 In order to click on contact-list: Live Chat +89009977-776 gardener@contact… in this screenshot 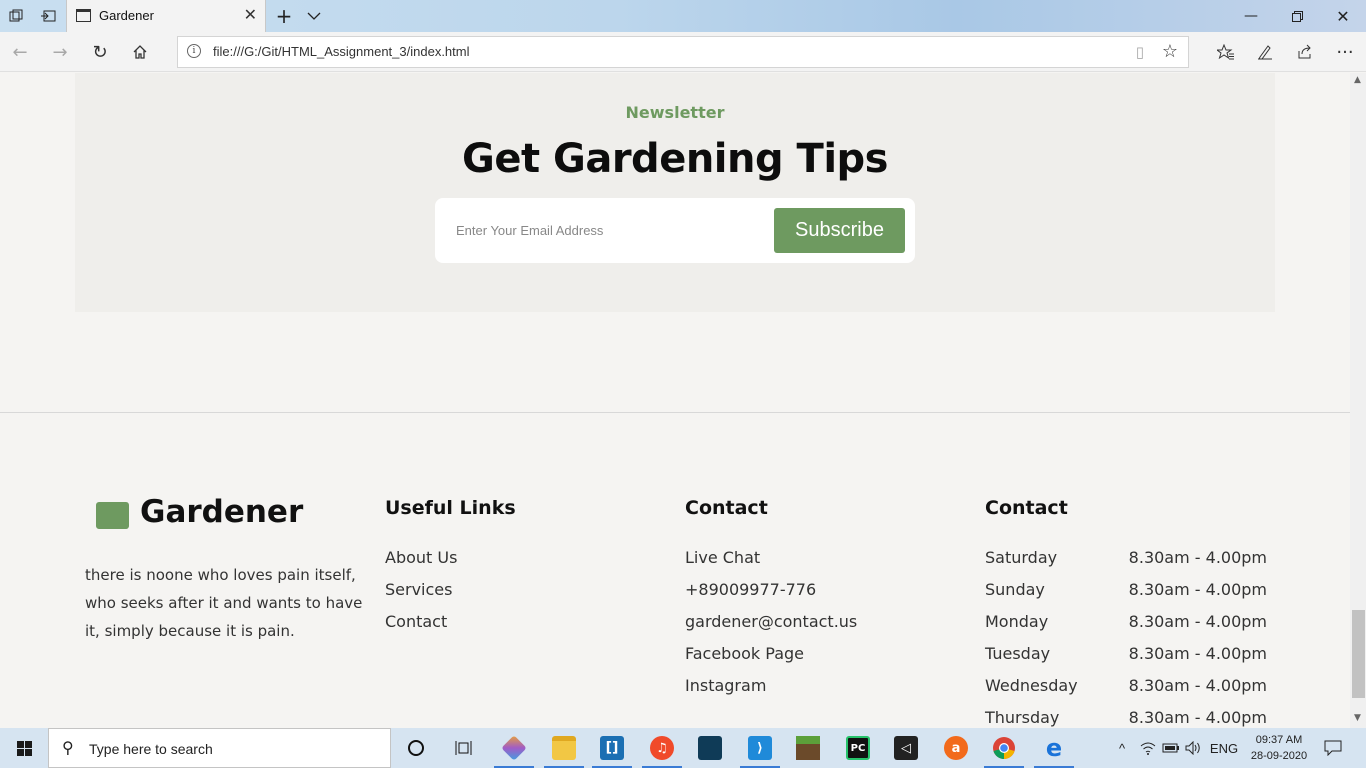, I will do `click(771, 623)`.